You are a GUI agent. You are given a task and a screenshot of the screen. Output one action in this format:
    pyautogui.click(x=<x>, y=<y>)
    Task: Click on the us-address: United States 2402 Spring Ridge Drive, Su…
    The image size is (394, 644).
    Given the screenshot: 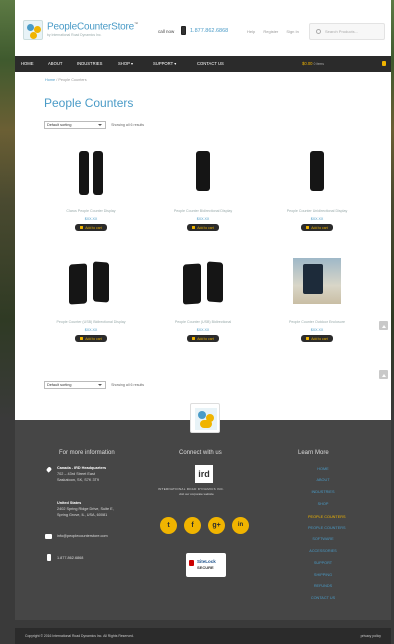 What is the action you would take?
    pyautogui.click(x=85, y=509)
    